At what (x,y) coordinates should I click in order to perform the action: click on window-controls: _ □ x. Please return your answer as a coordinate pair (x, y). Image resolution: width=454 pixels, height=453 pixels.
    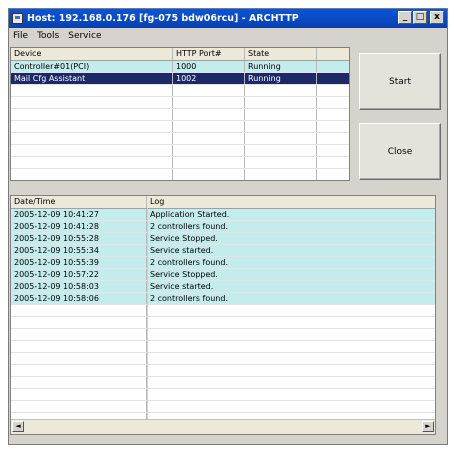
    Looking at the image, I should click on (421, 17).